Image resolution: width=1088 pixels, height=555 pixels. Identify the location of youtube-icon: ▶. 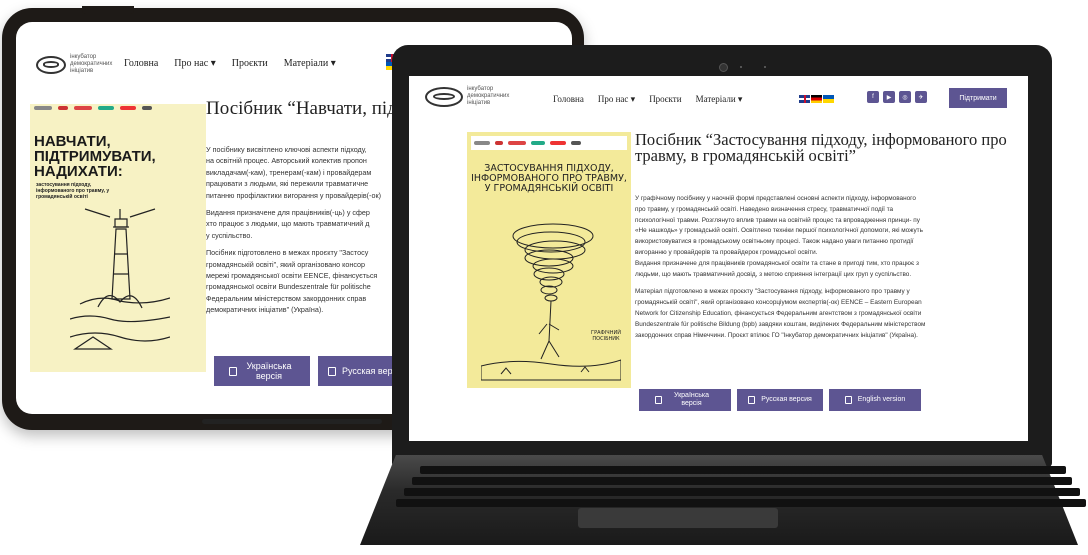
(889, 97).